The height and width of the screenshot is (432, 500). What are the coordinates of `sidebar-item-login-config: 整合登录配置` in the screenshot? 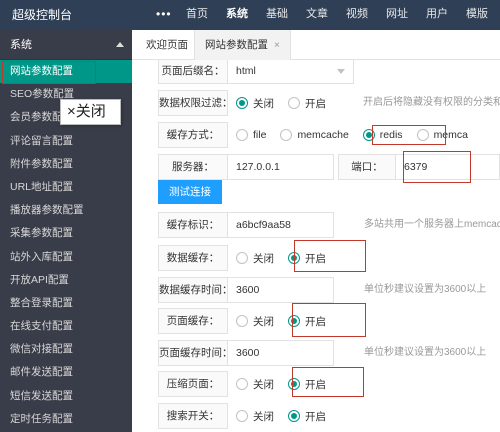 It's located at (66, 303).